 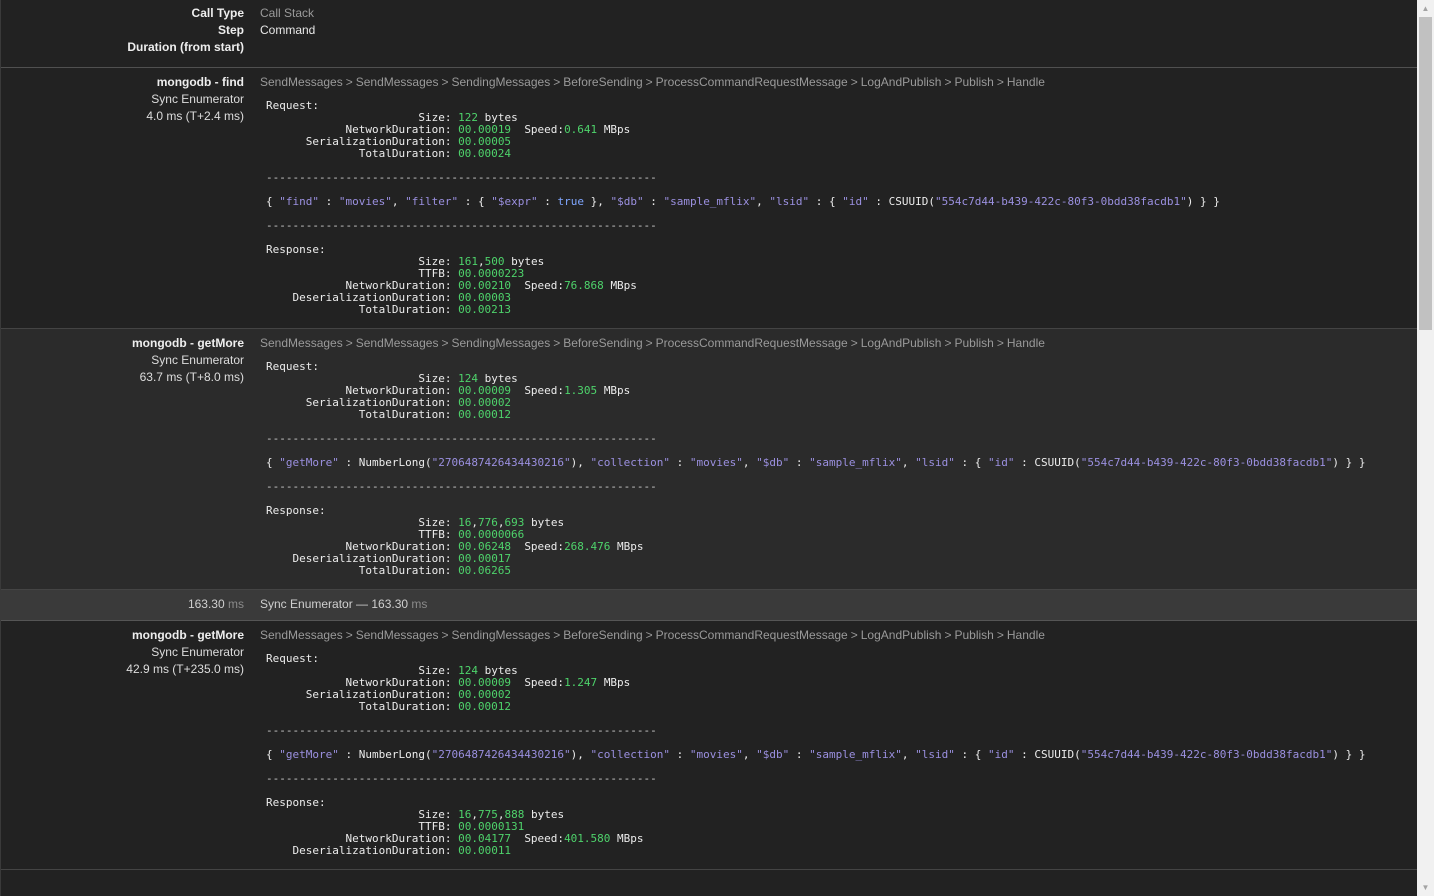 What do you see at coordinates (1425, 448) in the screenshot?
I see `vertical-scrollbar: ▲ ▼` at bounding box center [1425, 448].